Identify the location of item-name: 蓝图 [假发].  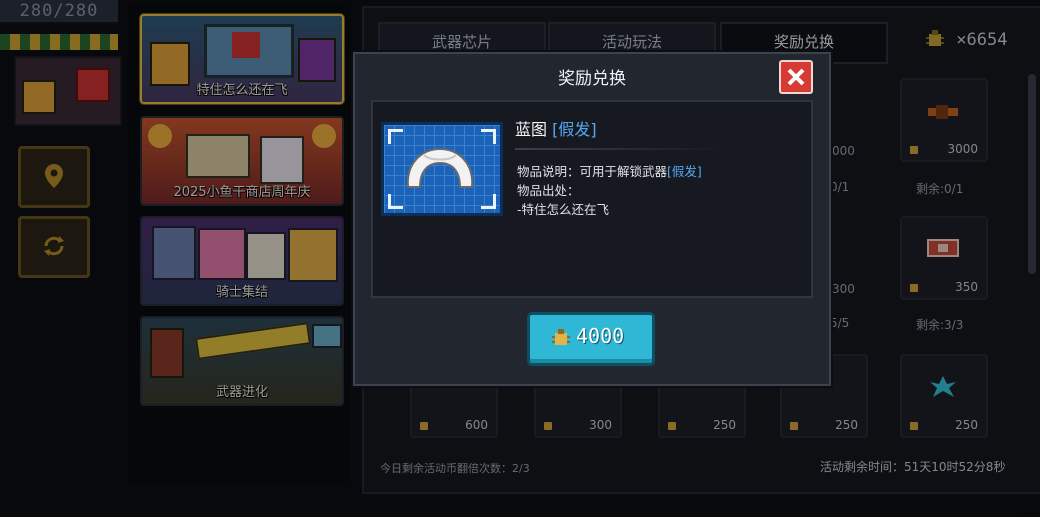
(556, 128).